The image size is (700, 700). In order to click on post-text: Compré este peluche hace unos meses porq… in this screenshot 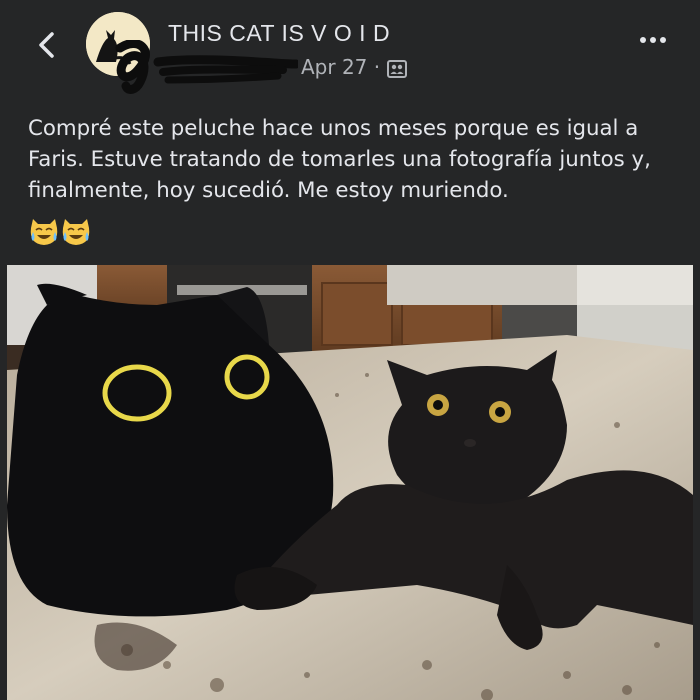, I will do `click(339, 159)`.